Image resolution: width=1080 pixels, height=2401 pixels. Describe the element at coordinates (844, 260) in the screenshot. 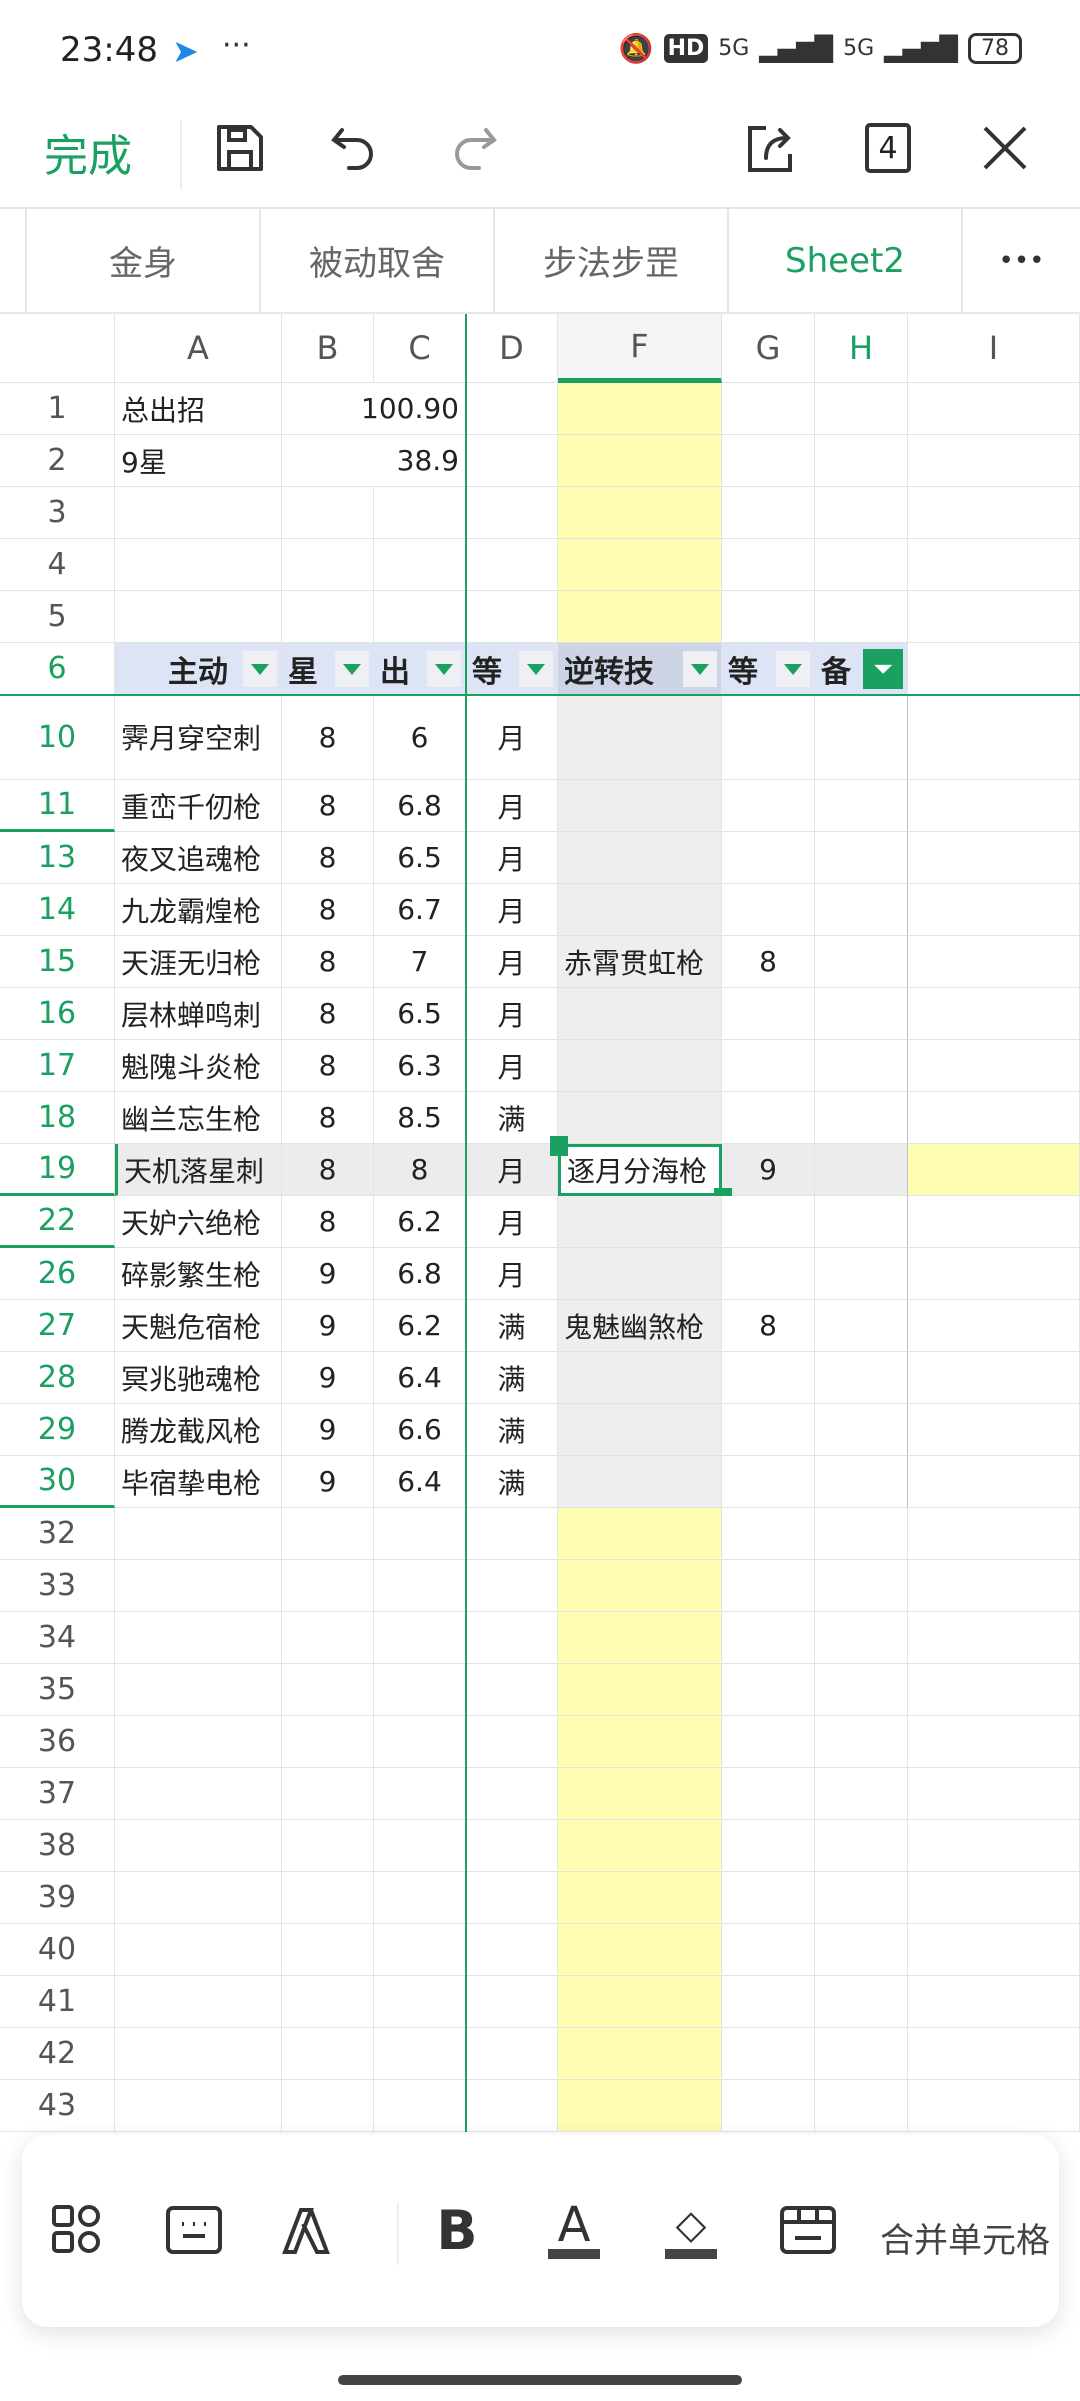

I see `tab-sheet2: Sheet2` at that location.